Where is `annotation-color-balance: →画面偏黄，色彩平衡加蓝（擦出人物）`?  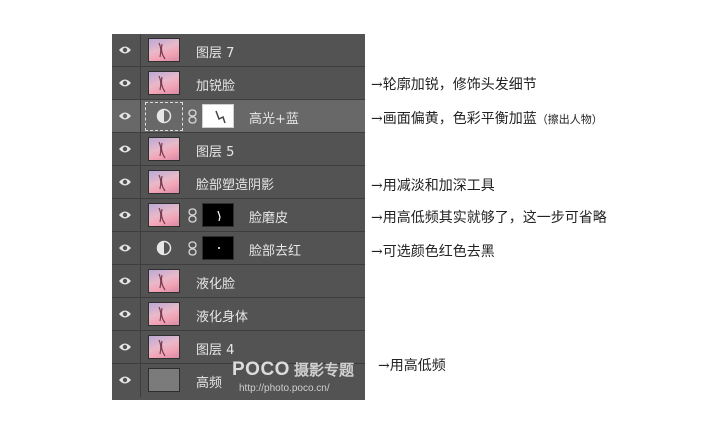 annotation-color-balance: →画面偏黄，色彩平衡加蓝（擦出人物） is located at coordinates (487, 118).